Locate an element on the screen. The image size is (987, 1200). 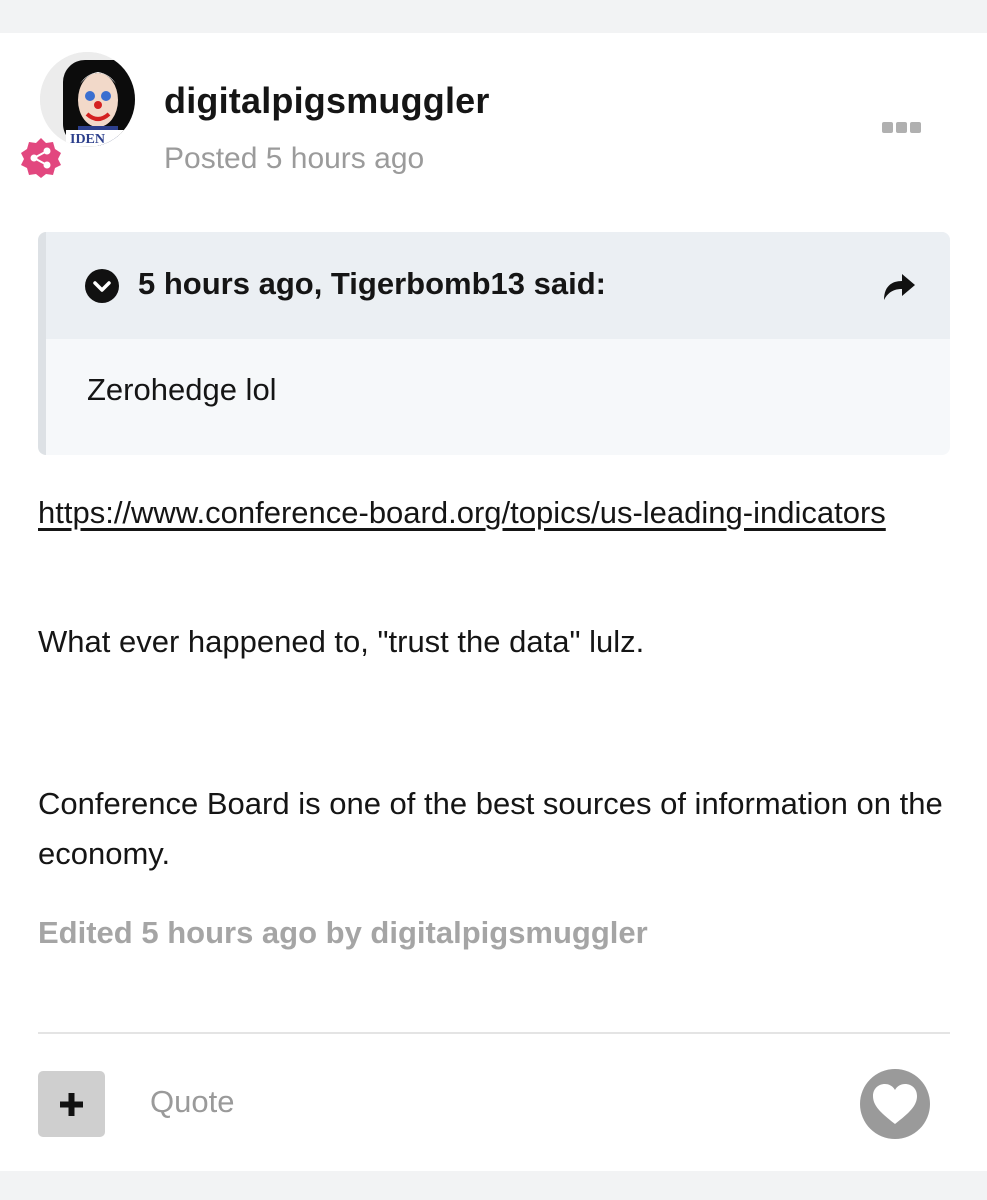
chevron-down-circle-icon is located at coordinates (102, 286).